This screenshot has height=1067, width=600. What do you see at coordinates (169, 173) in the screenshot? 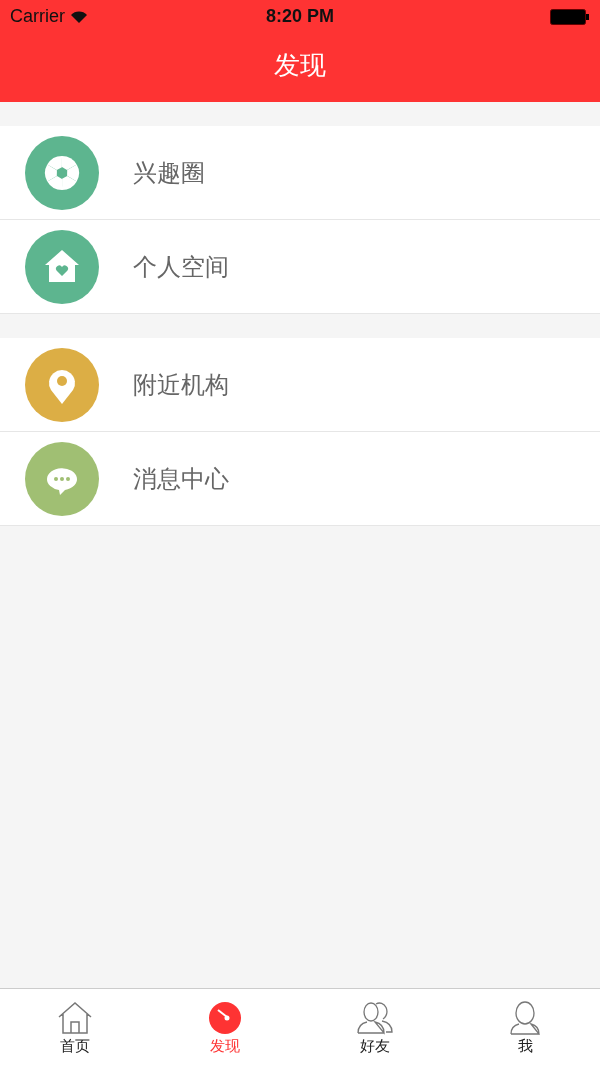
I see `menu-label: 兴趣圈` at bounding box center [169, 173].